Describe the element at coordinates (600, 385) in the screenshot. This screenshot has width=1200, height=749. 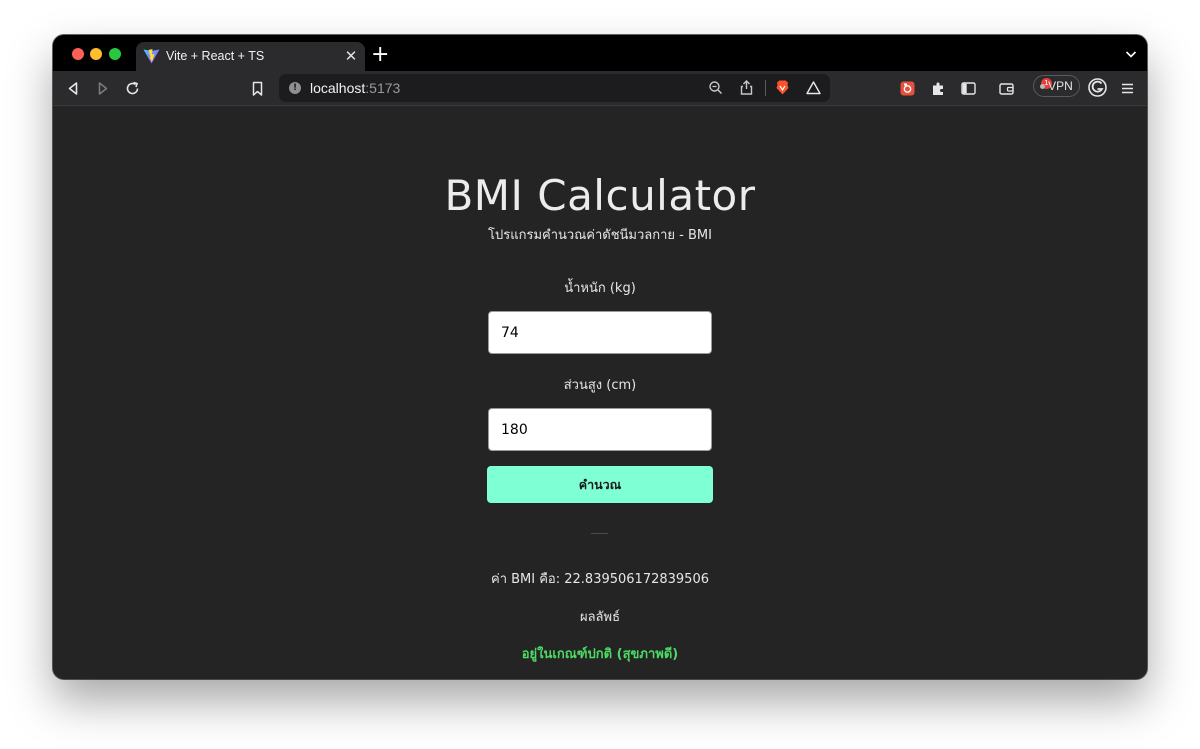
I see `height-label: ส่วนสูง (cm)` at that location.